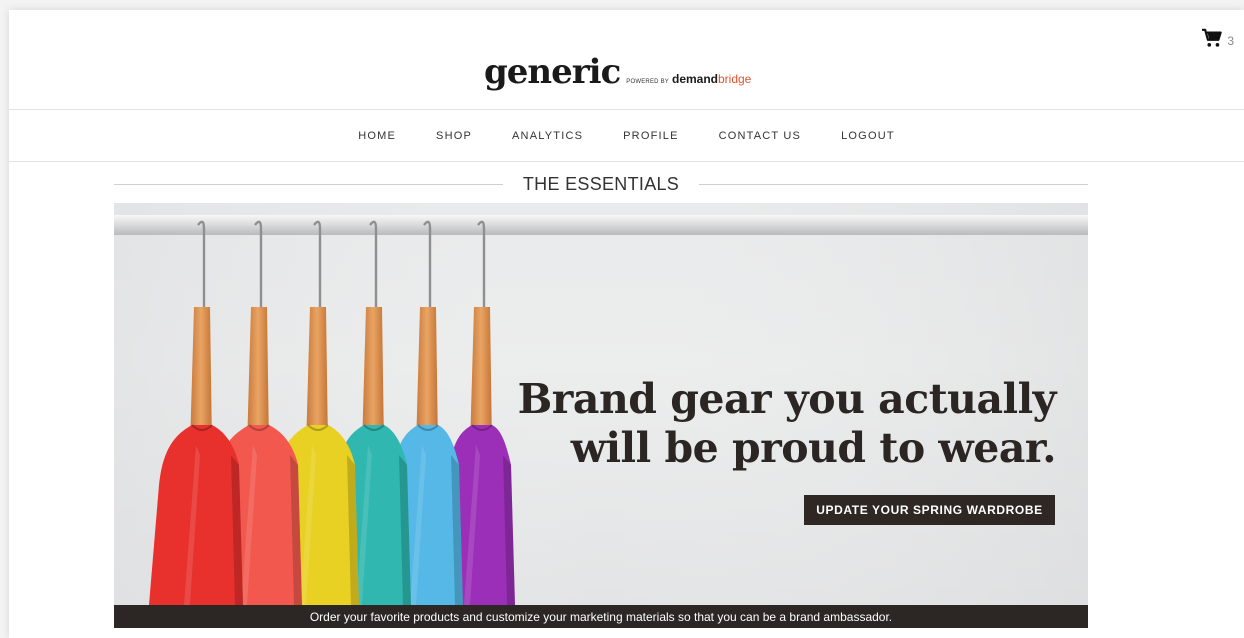 The height and width of the screenshot is (638, 1244). What do you see at coordinates (868, 136) in the screenshot?
I see `nav-logout: LOGOUT` at bounding box center [868, 136].